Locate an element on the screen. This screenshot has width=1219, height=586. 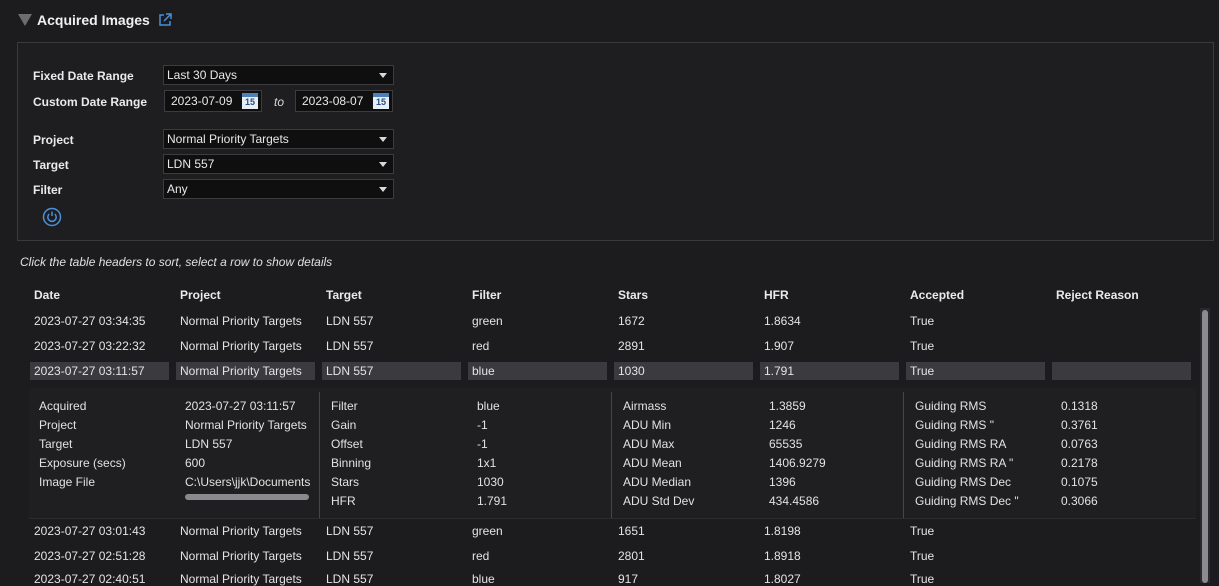
cell-stars: 2891 is located at coordinates (631, 346).